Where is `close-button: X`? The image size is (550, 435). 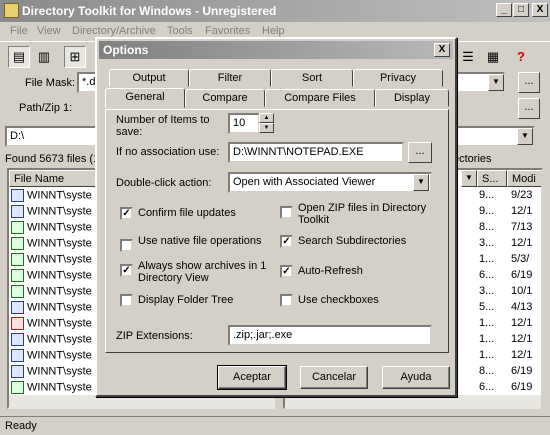
close-button: X is located at coordinates (540, 10).